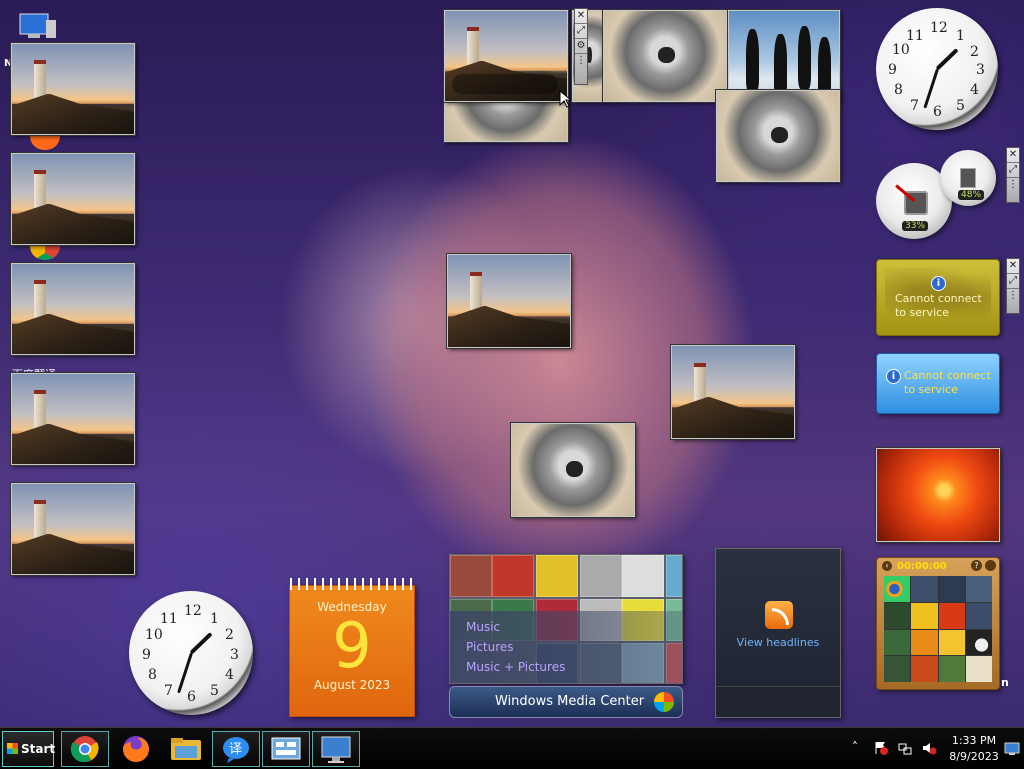  I want to click on taskbar-app-file-explorer, so click(186, 749).